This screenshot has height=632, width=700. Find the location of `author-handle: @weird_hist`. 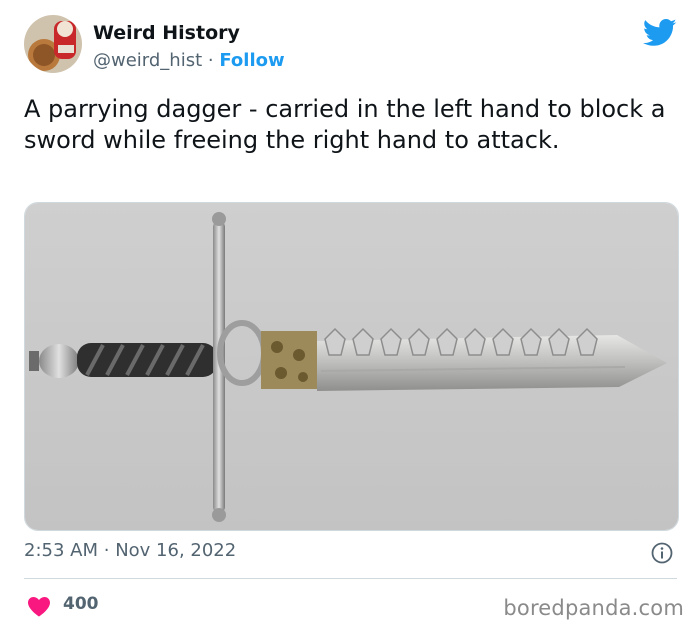

author-handle: @weird_hist is located at coordinates (147, 60).